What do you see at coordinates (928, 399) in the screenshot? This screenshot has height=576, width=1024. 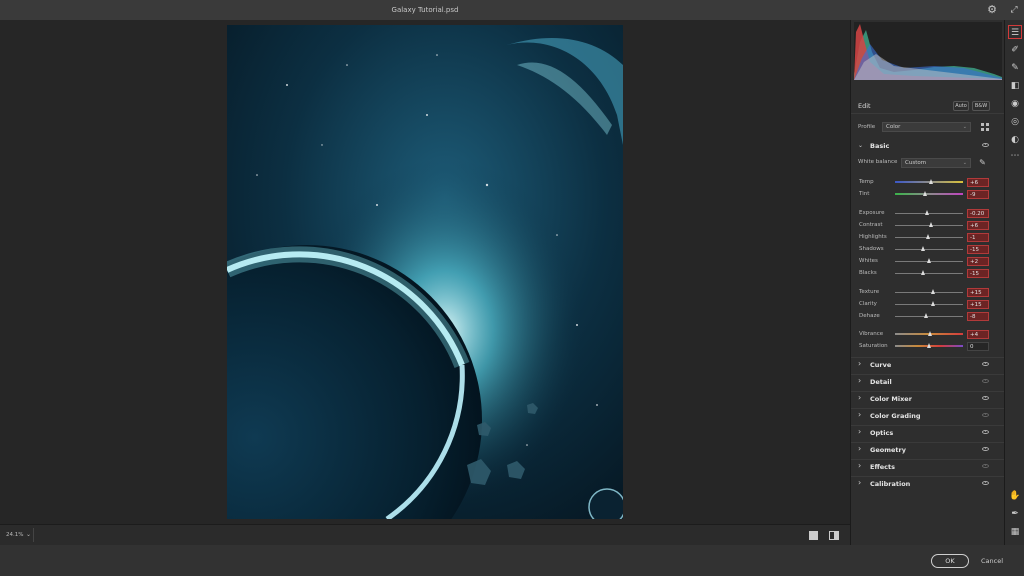 I see `section-color-mixer: › Color Mixer` at bounding box center [928, 399].